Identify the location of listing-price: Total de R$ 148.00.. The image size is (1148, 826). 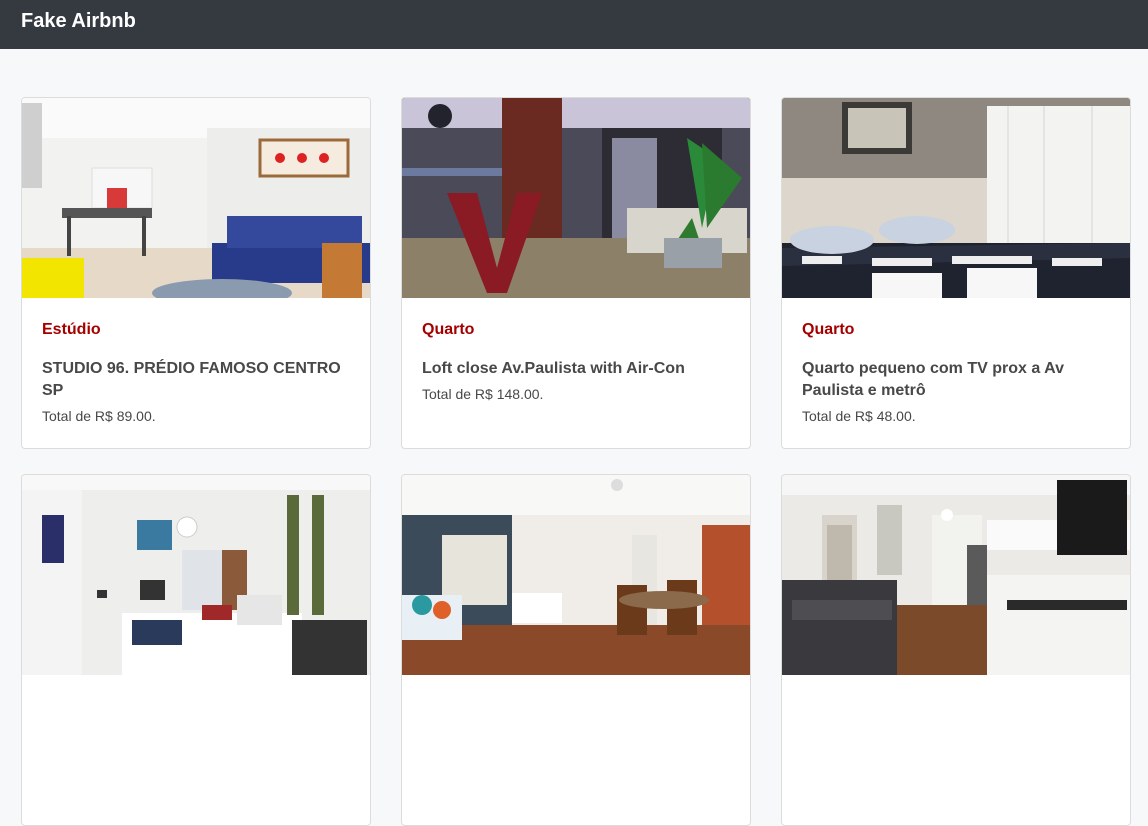
(483, 394).